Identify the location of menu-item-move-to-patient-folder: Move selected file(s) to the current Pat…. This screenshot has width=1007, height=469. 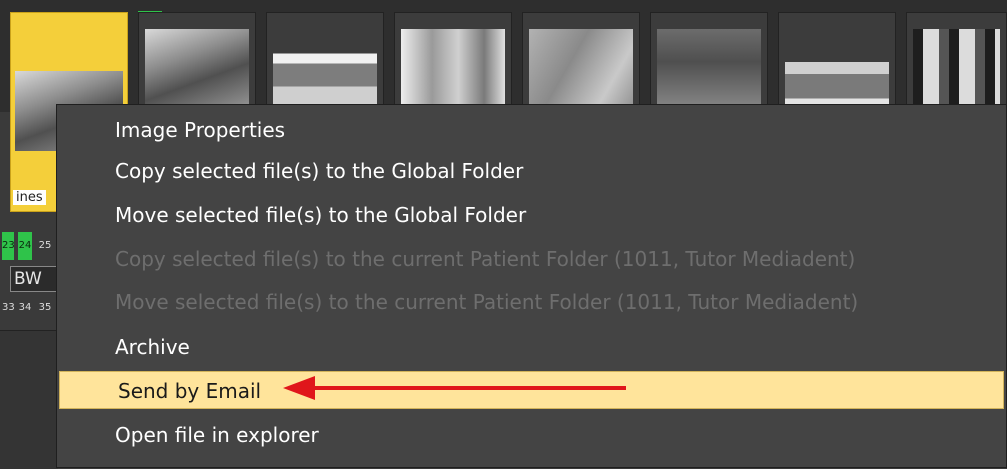
(487, 302).